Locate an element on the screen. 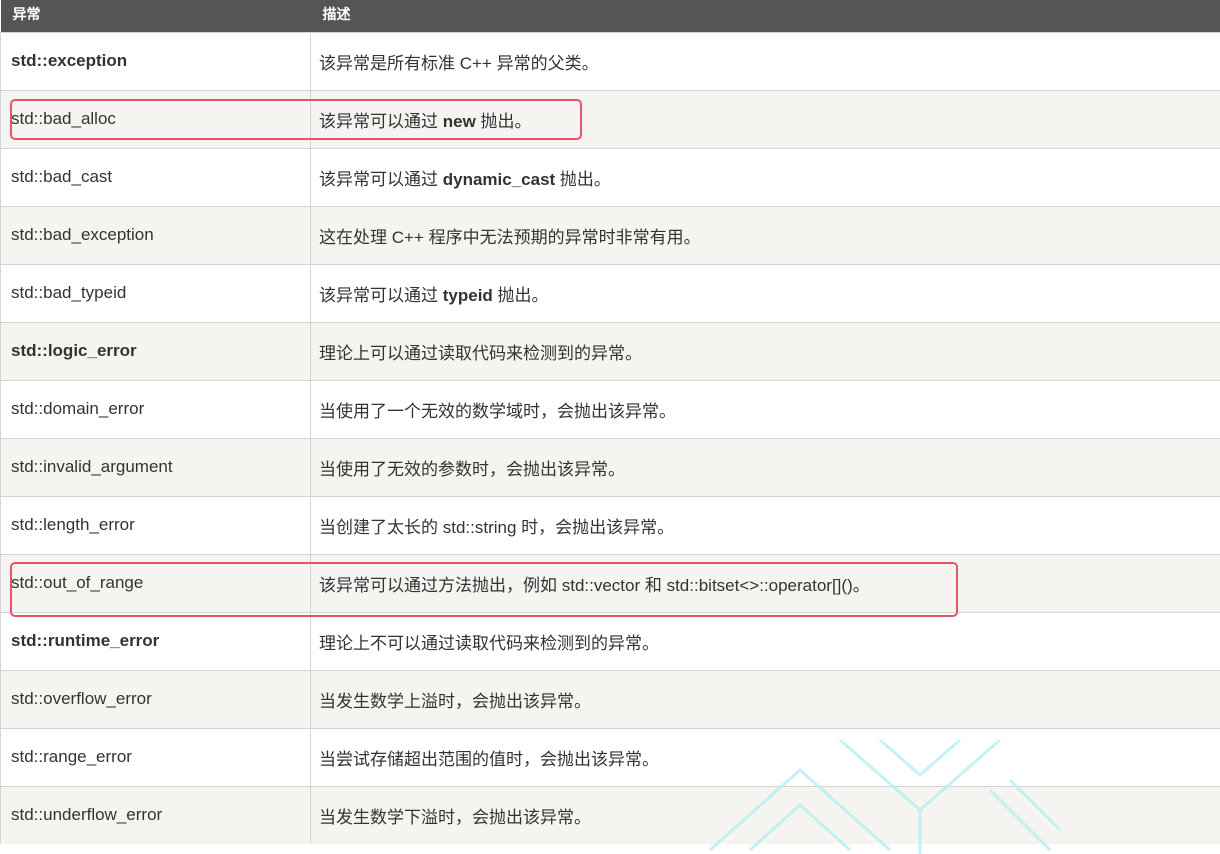 The image size is (1220, 854). exception-name-cell: std::length_error is located at coordinates (155, 524).